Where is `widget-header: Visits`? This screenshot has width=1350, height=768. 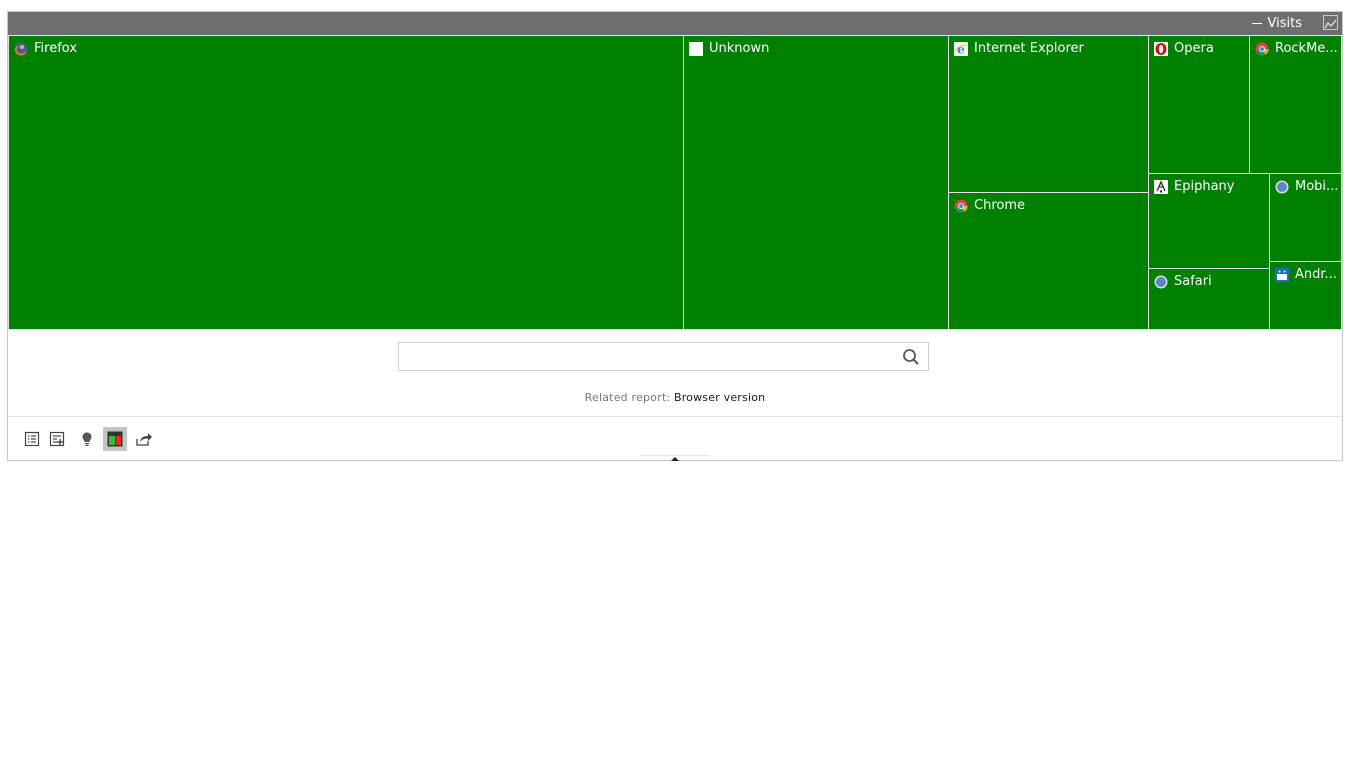 widget-header: Visits is located at coordinates (675, 23).